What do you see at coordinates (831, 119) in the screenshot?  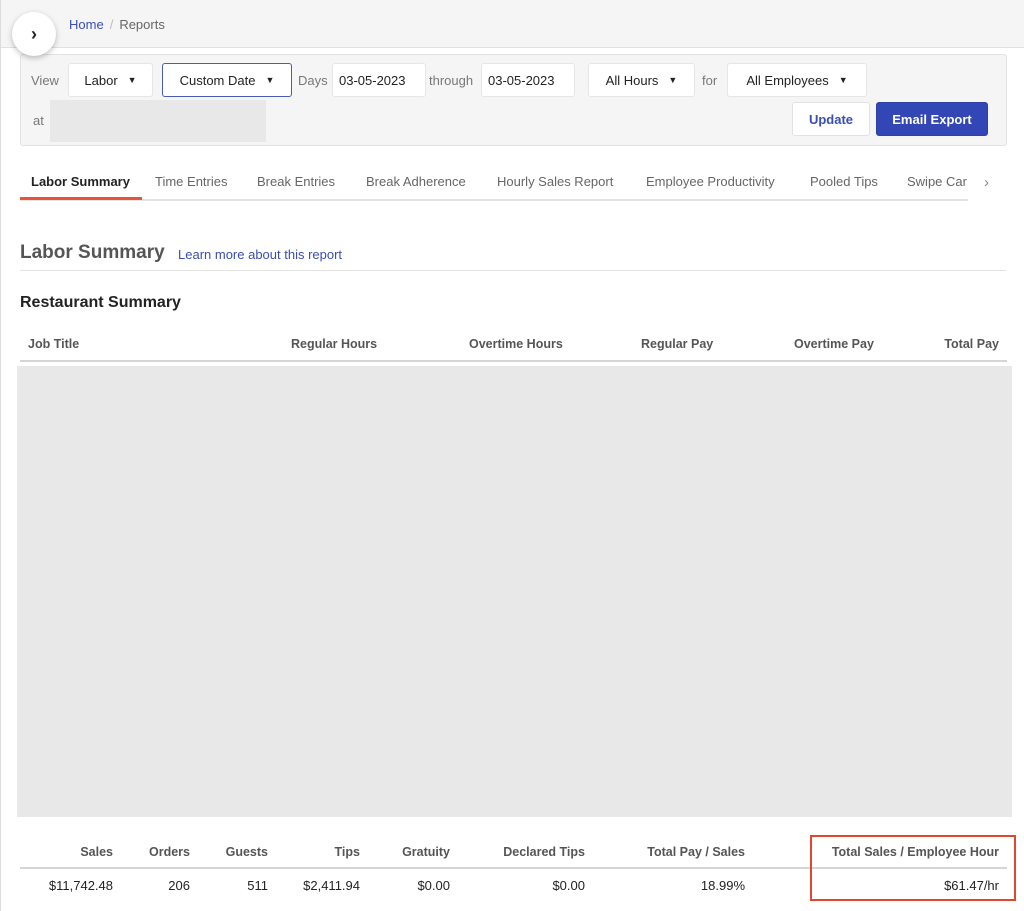 I see `update-button: Update` at bounding box center [831, 119].